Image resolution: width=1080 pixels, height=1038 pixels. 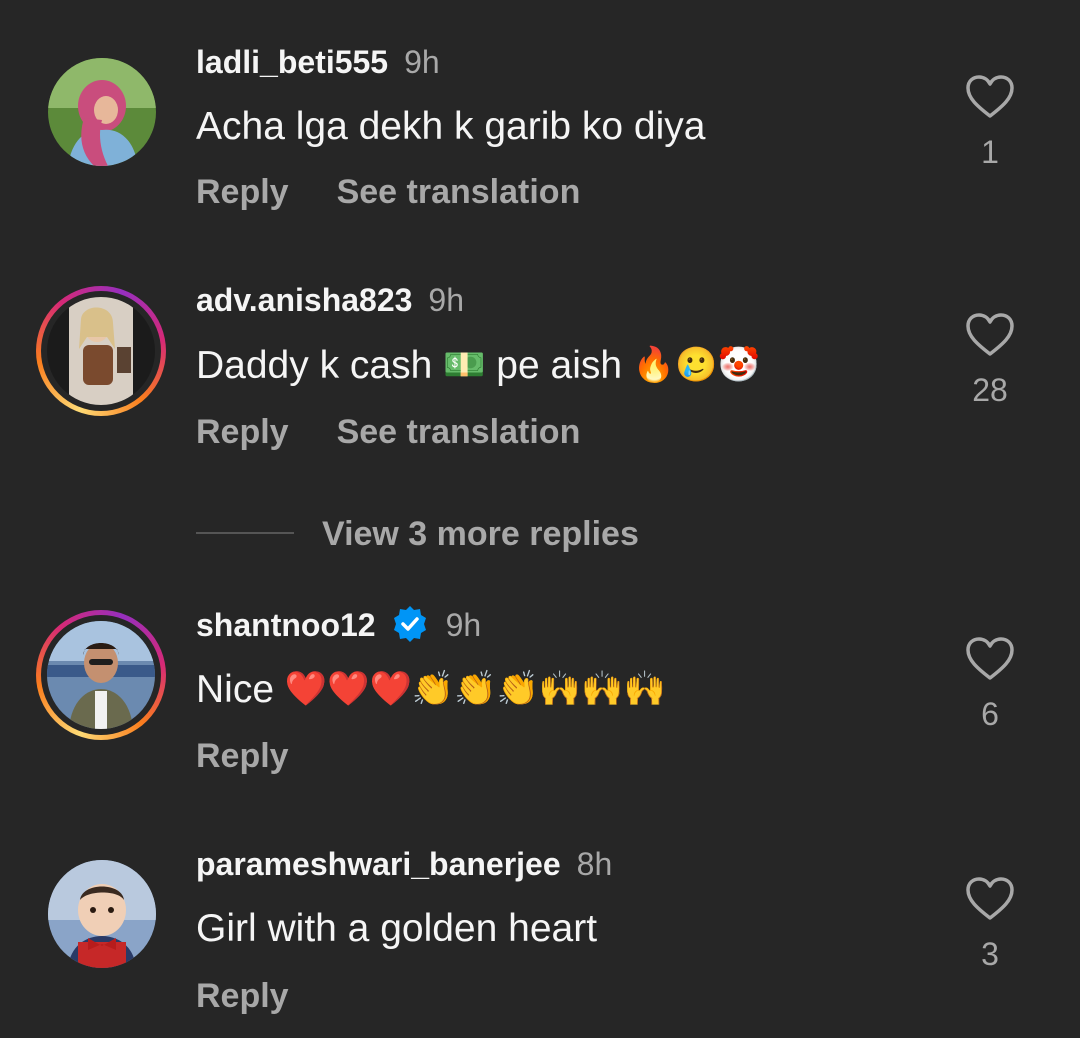 I want to click on comment-meta: ladli_beti555 9h, so click(x=318, y=62).